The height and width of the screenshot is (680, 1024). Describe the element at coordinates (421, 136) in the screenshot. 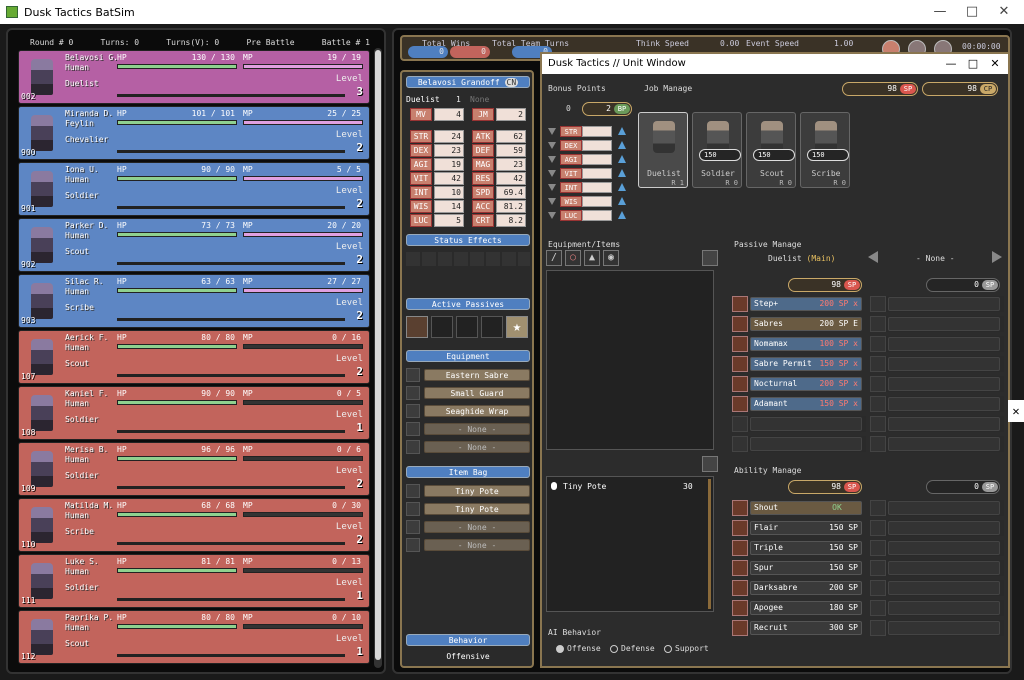

I see `stat-key: STR` at that location.